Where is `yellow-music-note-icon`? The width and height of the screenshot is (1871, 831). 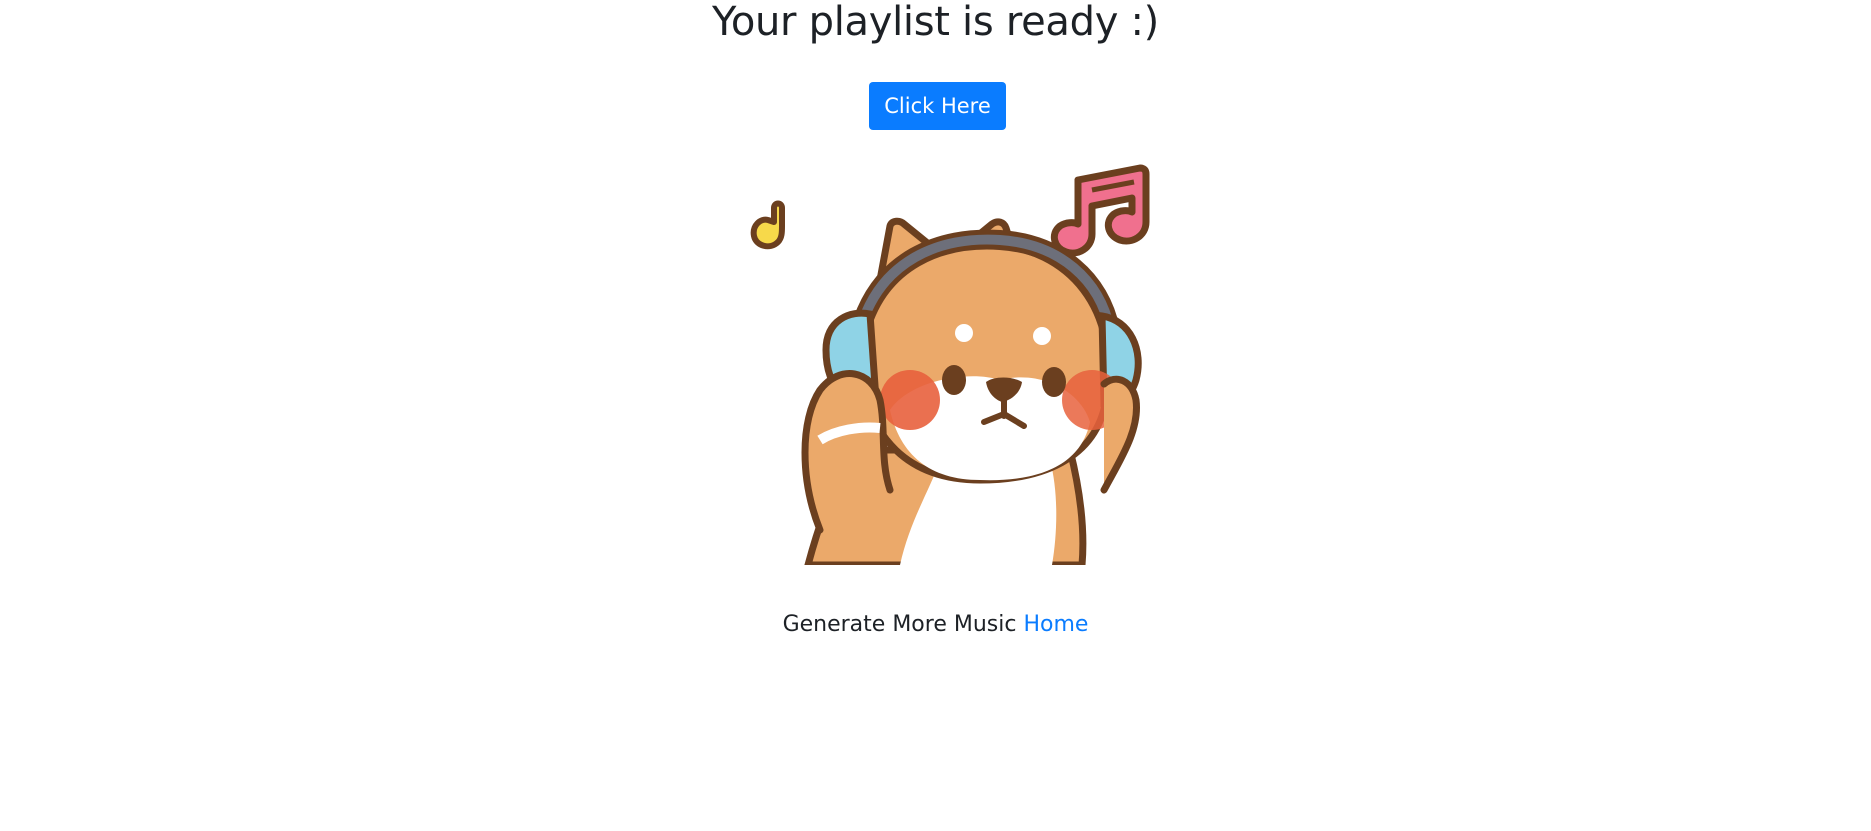 yellow-music-note-icon is located at coordinates (767, 225).